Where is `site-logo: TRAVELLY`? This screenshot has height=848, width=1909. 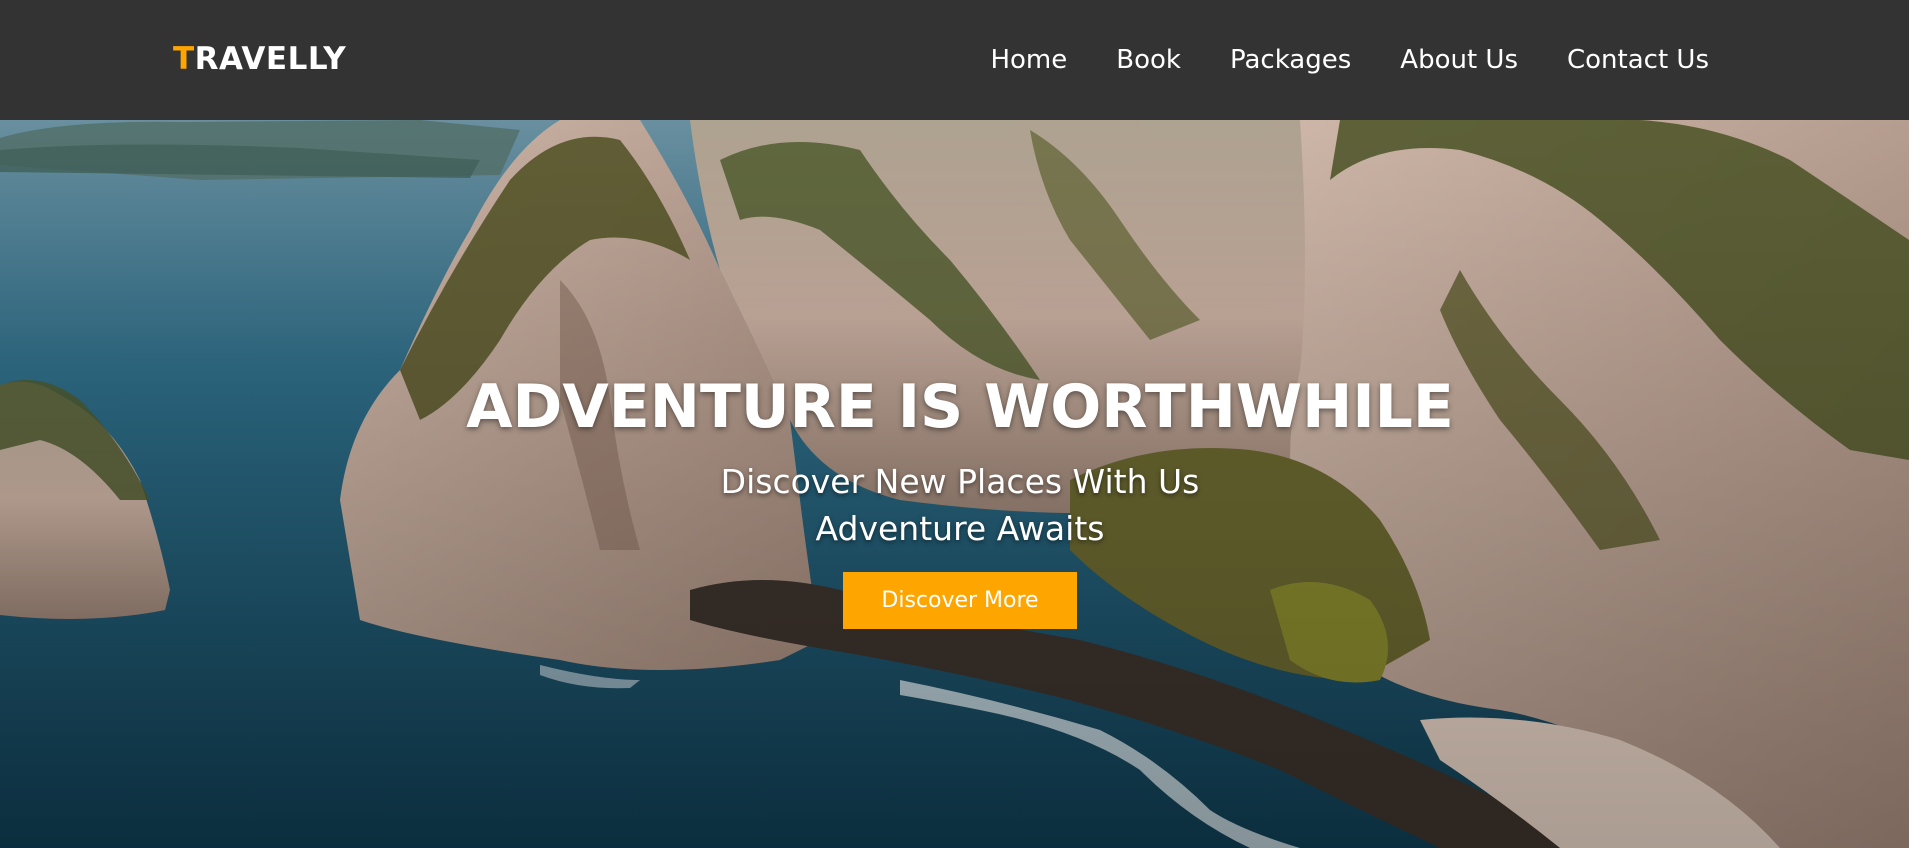 site-logo: TRAVELLY is located at coordinates (259, 59).